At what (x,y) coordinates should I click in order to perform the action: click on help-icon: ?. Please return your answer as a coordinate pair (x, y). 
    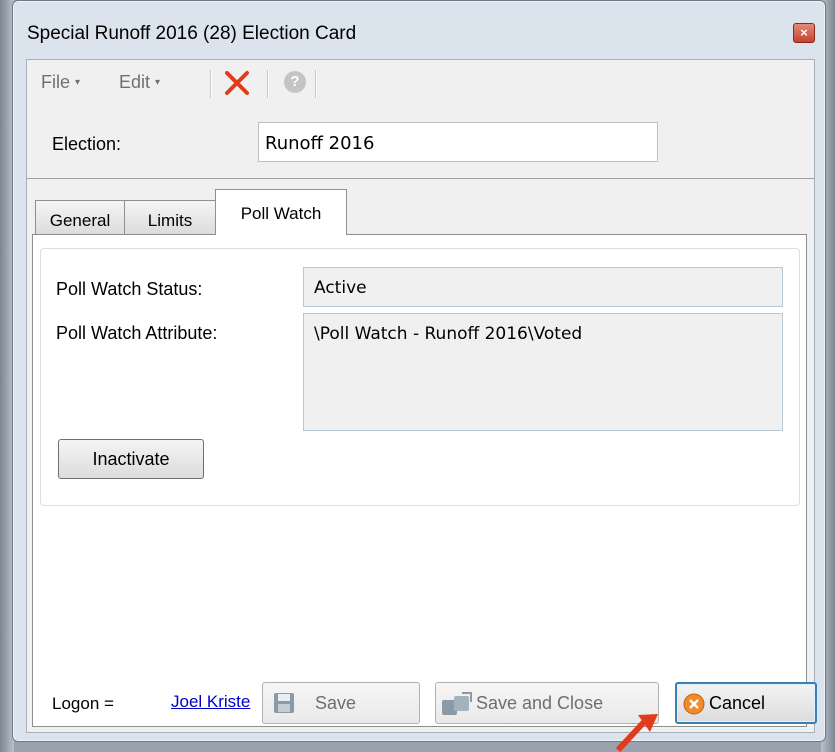
    Looking at the image, I should click on (295, 82).